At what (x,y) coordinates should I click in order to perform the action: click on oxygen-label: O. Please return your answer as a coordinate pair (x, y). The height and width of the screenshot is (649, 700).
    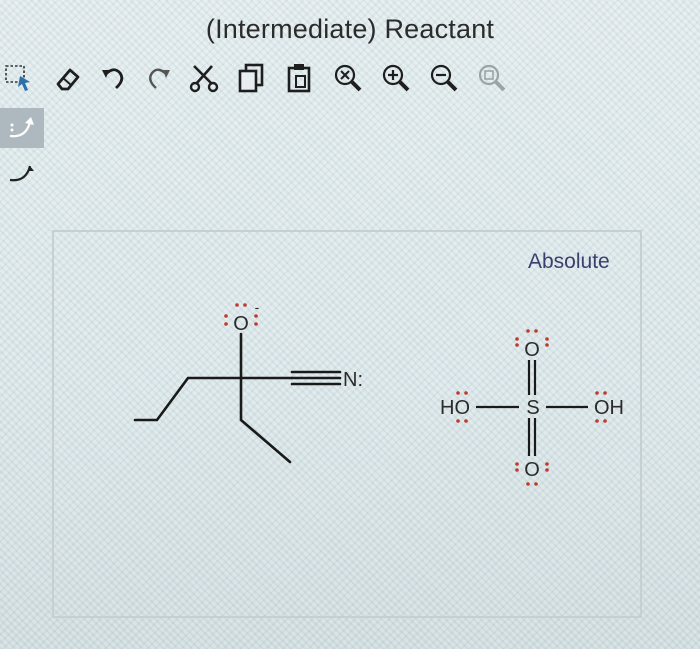
    Looking at the image, I should click on (241, 324).